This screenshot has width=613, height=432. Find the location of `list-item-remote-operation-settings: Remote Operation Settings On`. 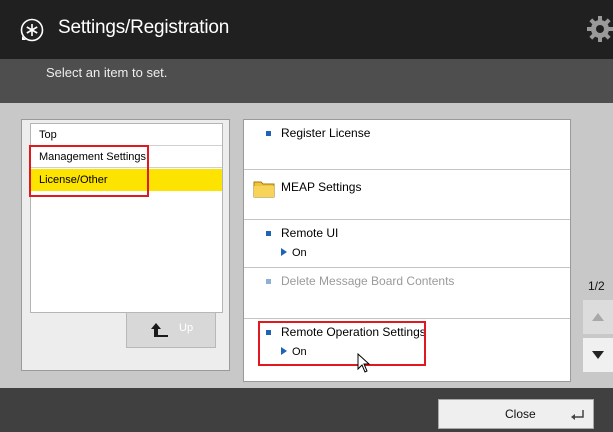

list-item-remote-operation-settings: Remote Operation Settings On is located at coordinates (407, 350).